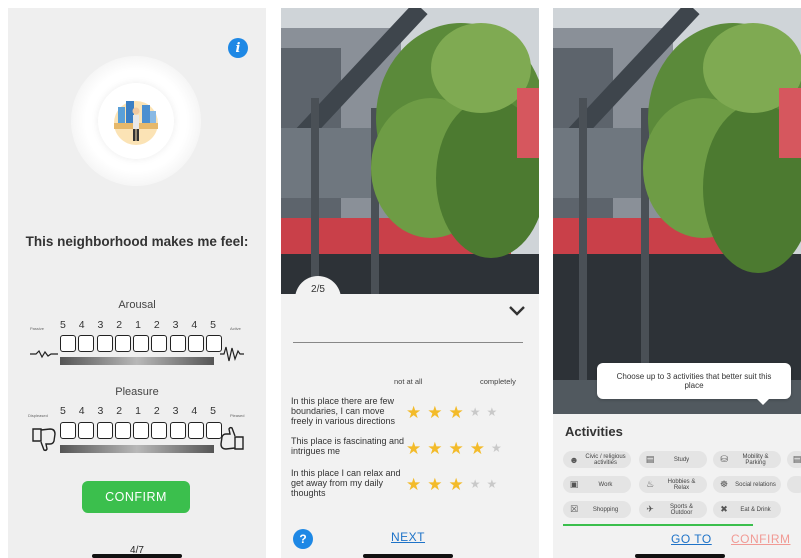 The height and width of the screenshot is (558, 801). I want to click on briefcase-icon: ▣, so click(574, 484).